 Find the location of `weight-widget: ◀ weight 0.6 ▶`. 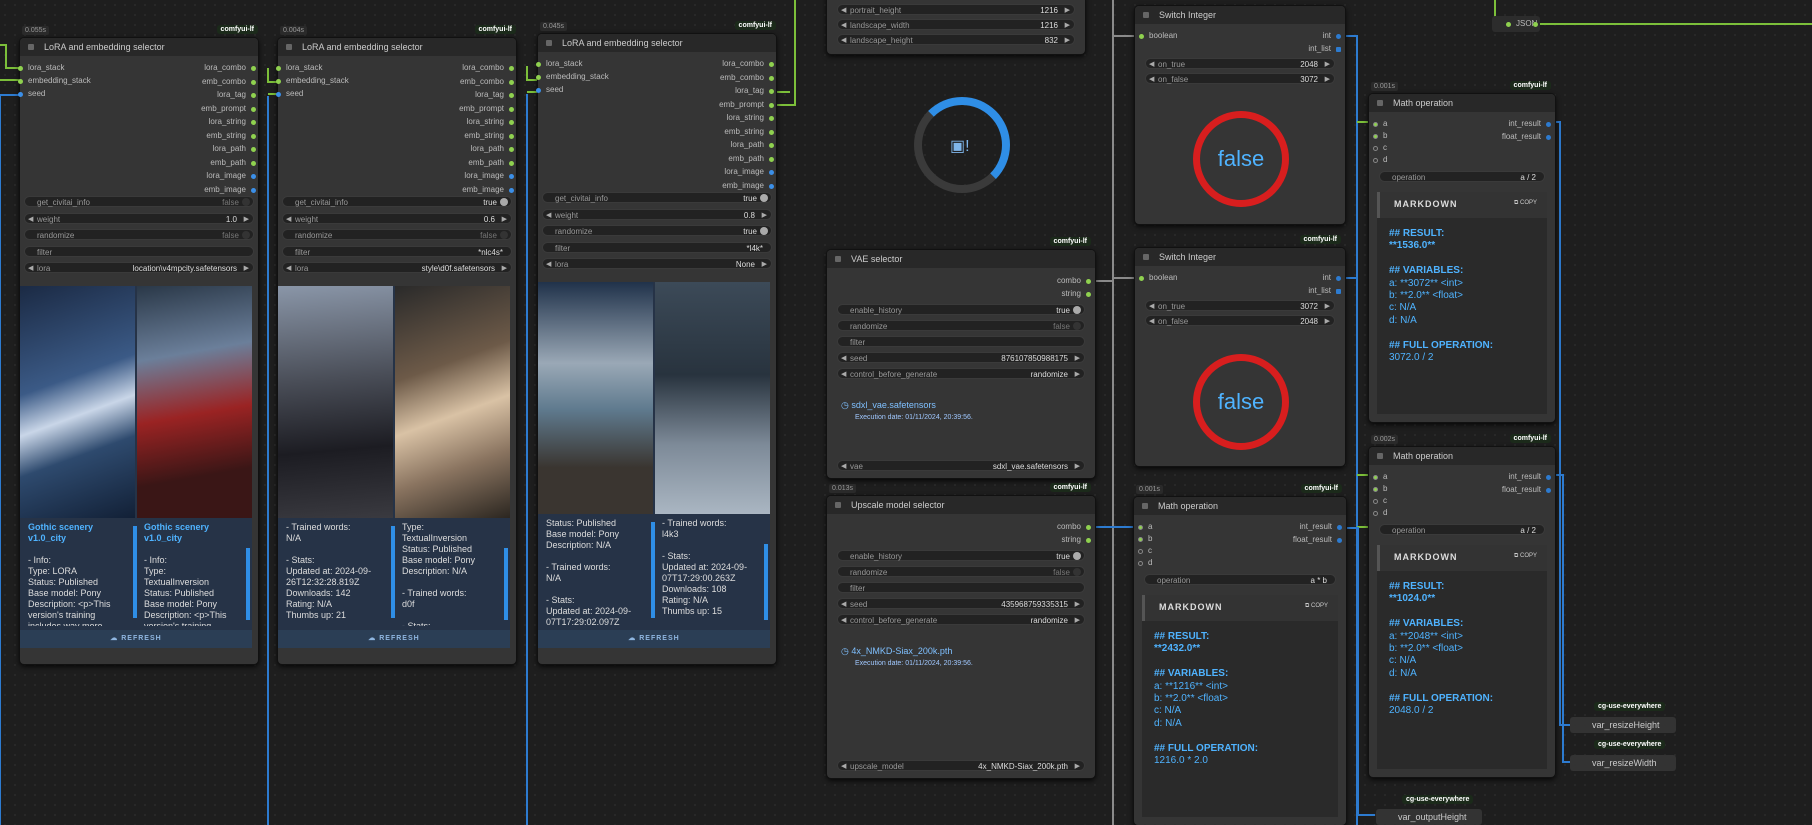

weight-widget: ◀ weight 0.6 ▶ is located at coordinates (397, 218).